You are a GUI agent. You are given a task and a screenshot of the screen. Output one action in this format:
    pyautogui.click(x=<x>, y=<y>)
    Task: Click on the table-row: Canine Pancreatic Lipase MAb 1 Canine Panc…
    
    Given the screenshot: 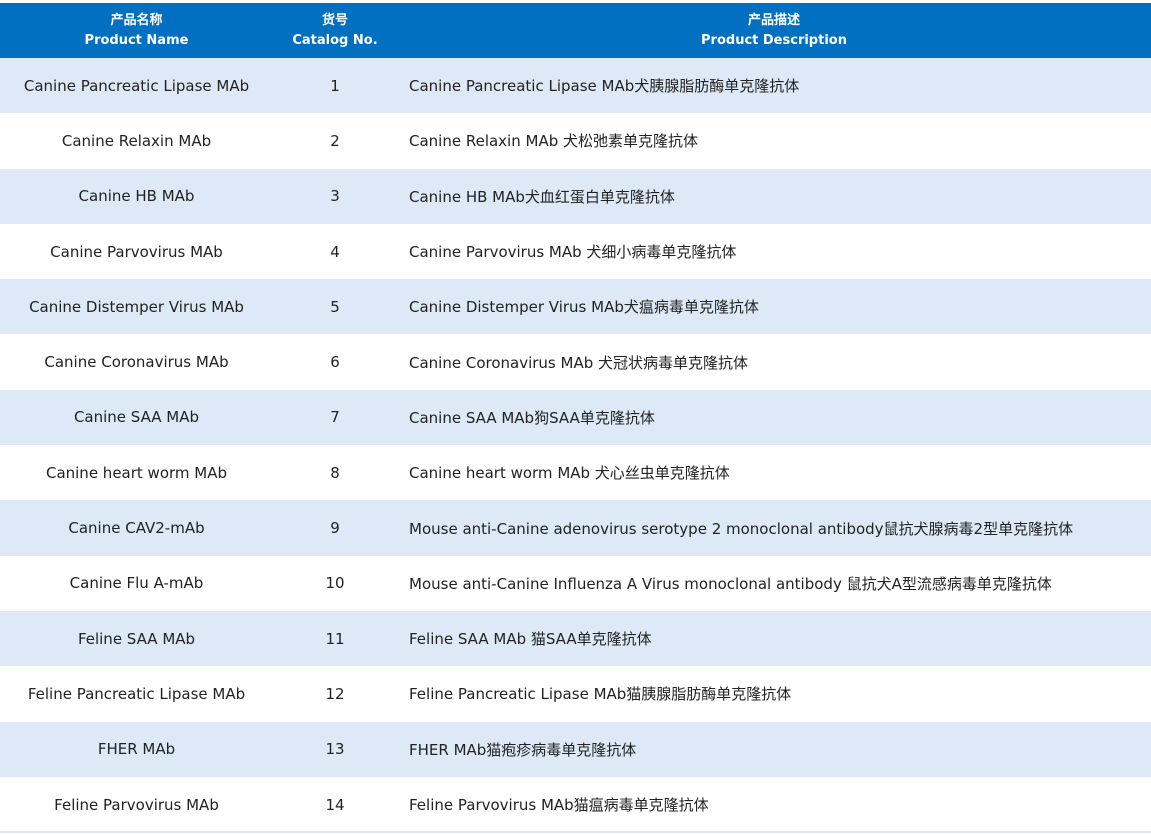 What is the action you would take?
    pyautogui.click(x=575, y=86)
    